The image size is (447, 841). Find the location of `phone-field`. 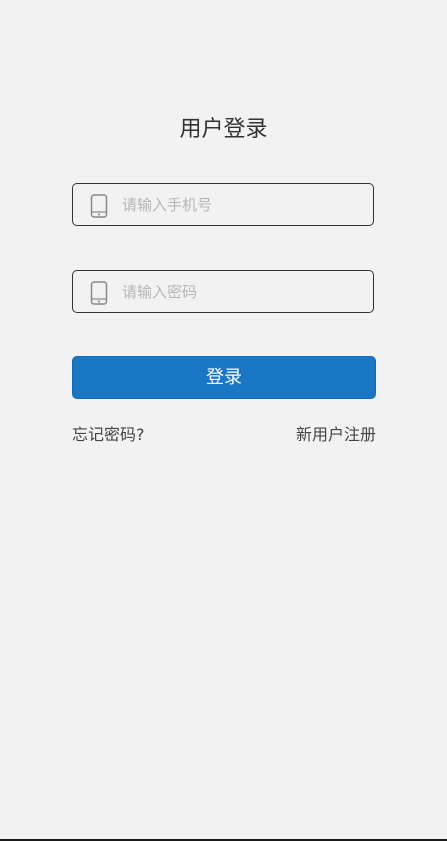

phone-field is located at coordinates (223, 204).